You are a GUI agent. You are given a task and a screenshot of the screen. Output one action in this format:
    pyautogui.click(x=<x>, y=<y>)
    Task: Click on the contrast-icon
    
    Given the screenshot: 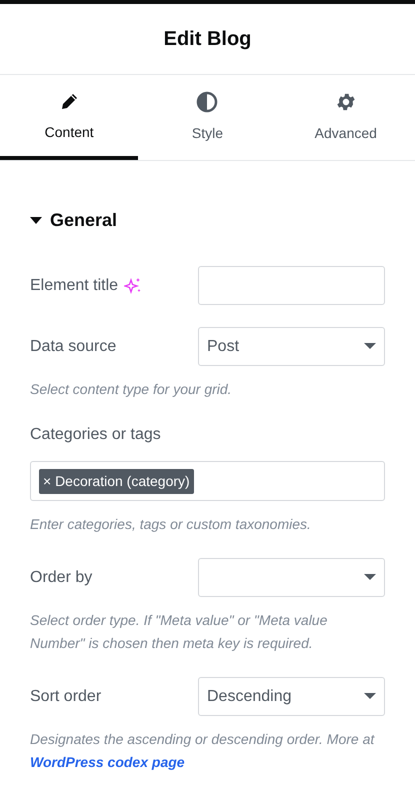 What is the action you would take?
    pyautogui.click(x=207, y=102)
    